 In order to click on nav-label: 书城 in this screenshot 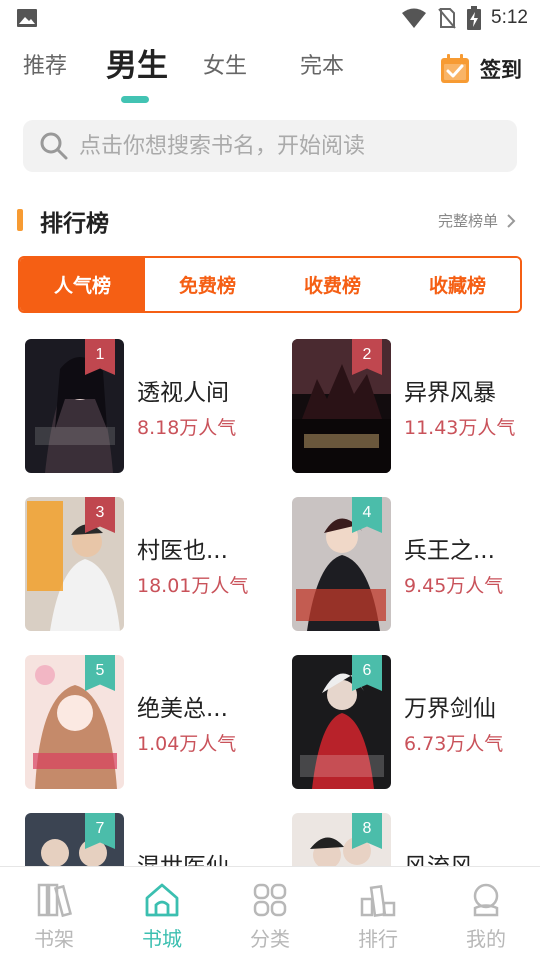, I will do `click(162, 939)`.